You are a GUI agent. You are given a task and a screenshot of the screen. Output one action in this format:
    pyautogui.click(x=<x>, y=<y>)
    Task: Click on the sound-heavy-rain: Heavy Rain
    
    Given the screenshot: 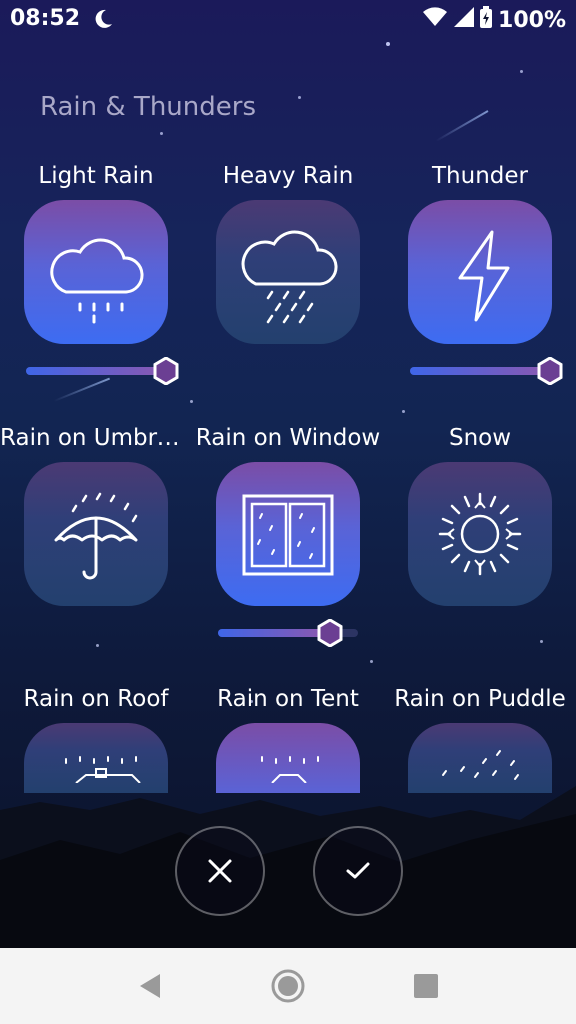 What is the action you would take?
    pyautogui.click(x=288, y=176)
    